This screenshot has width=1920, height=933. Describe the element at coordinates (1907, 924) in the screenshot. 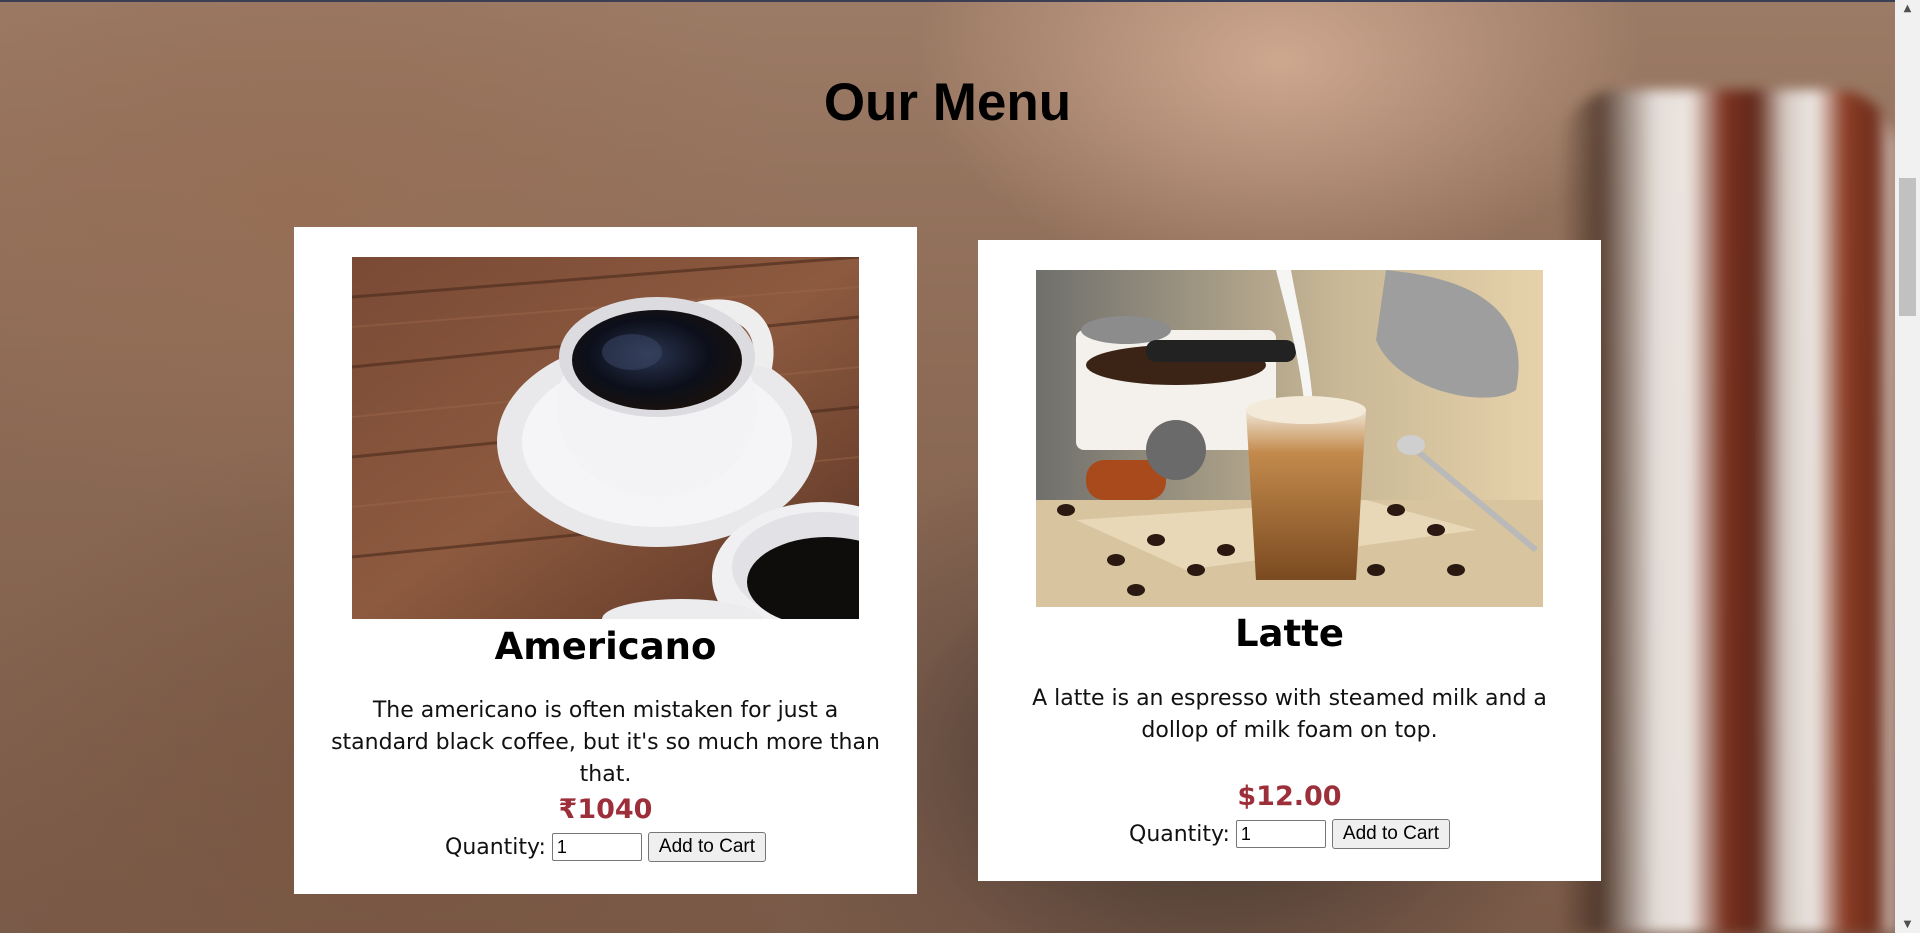

I see `scroll-down-arrow-icon: ▼` at that location.